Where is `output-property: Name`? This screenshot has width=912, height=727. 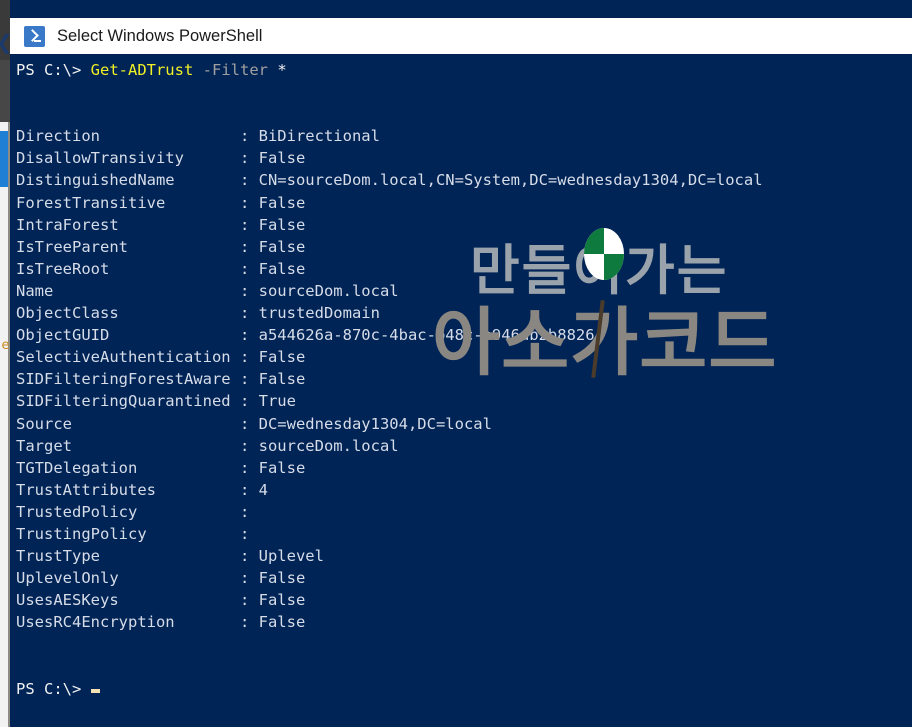
output-property: Name is located at coordinates (128, 290).